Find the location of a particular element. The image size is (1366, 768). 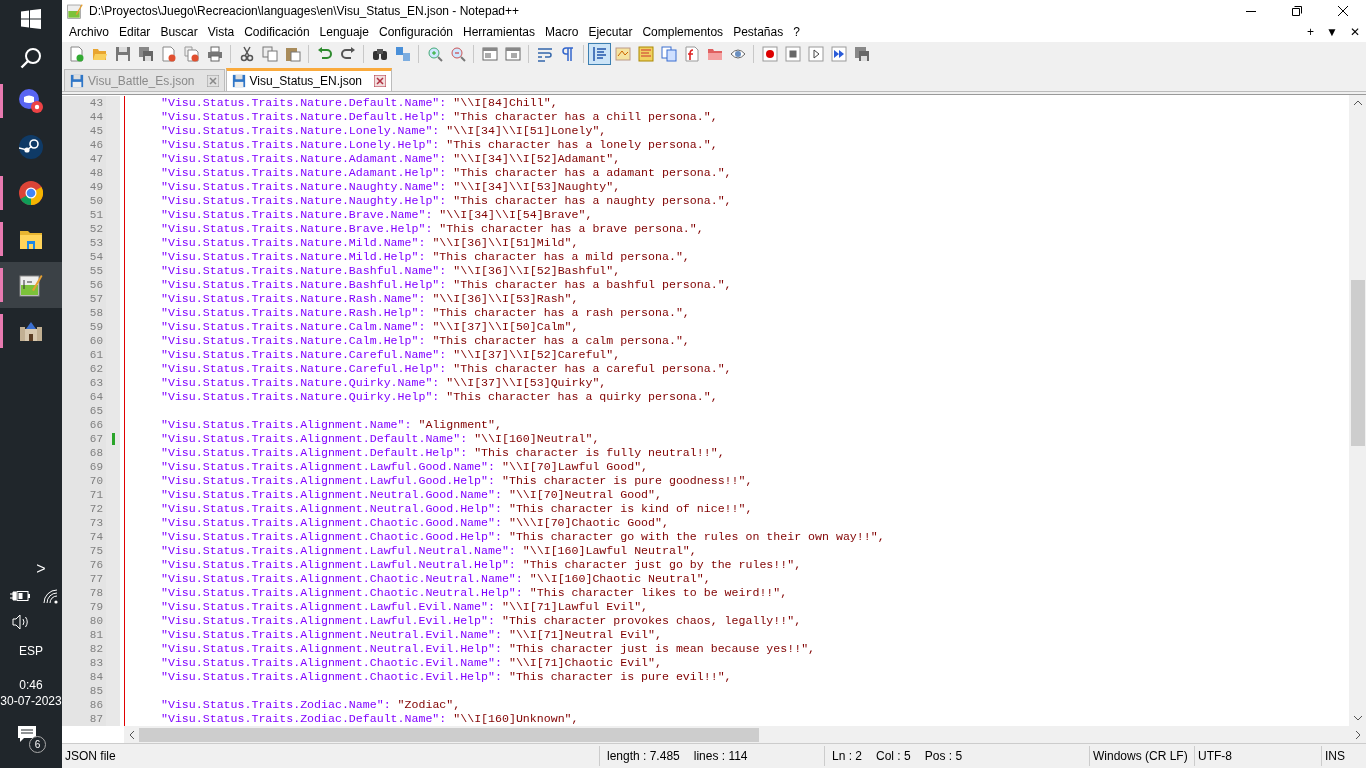

battery-charging-icon is located at coordinates (20, 596).